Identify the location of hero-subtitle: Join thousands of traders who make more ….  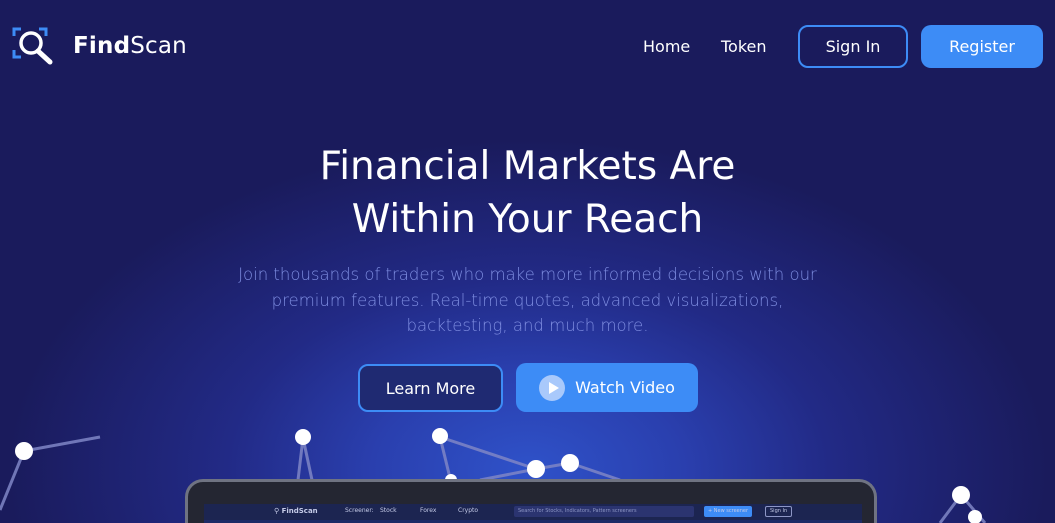
(527, 300).